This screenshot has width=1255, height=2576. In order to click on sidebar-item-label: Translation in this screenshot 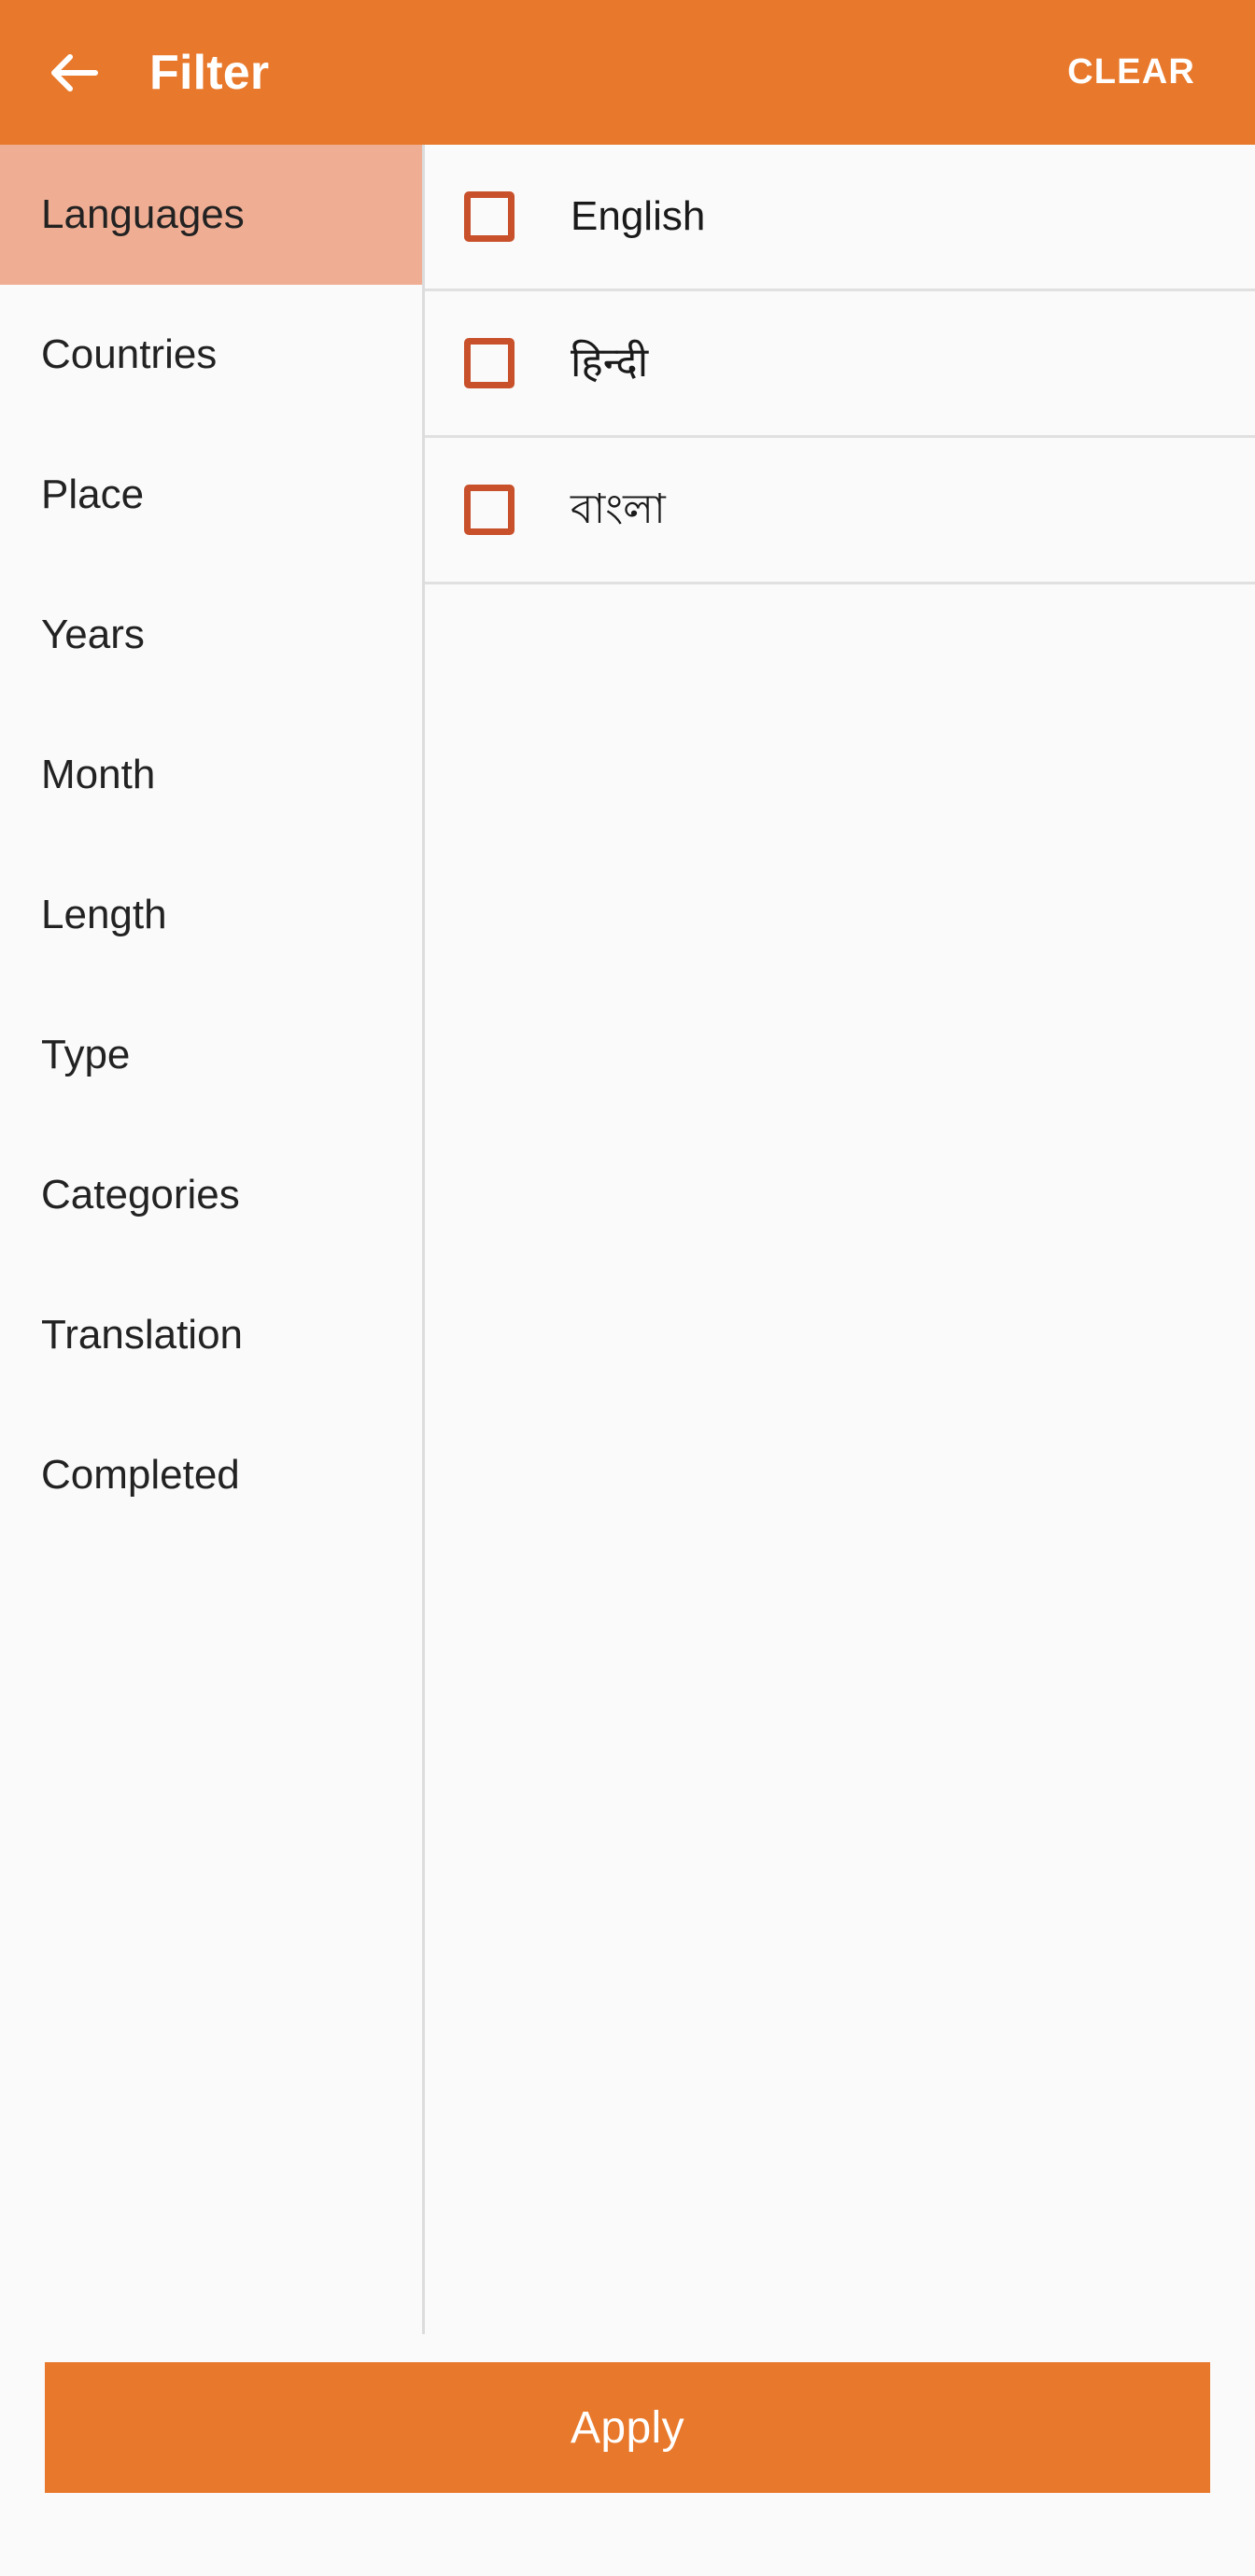, I will do `click(142, 1335)`.